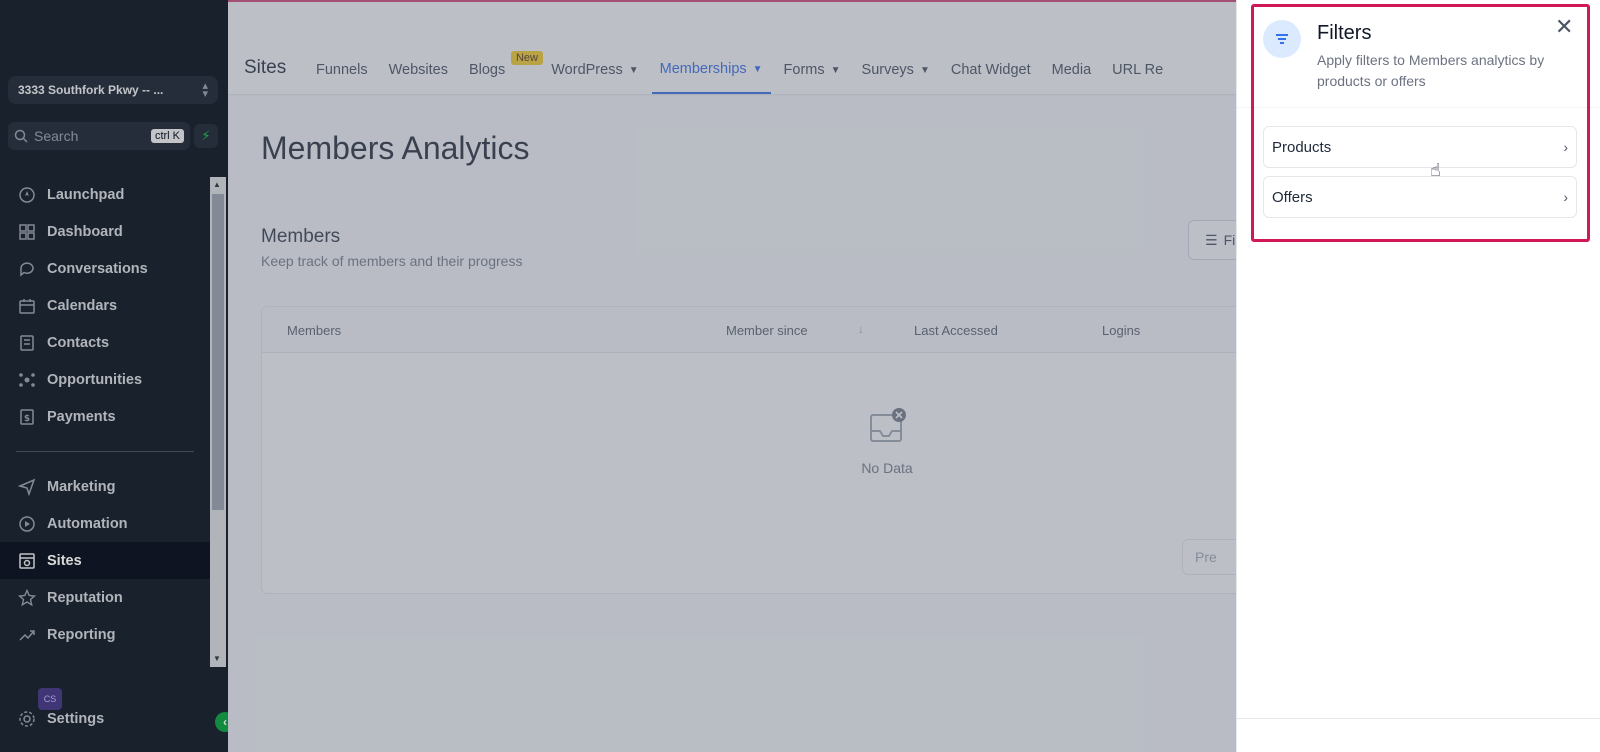  I want to click on highlight-box, so click(1420, 123).